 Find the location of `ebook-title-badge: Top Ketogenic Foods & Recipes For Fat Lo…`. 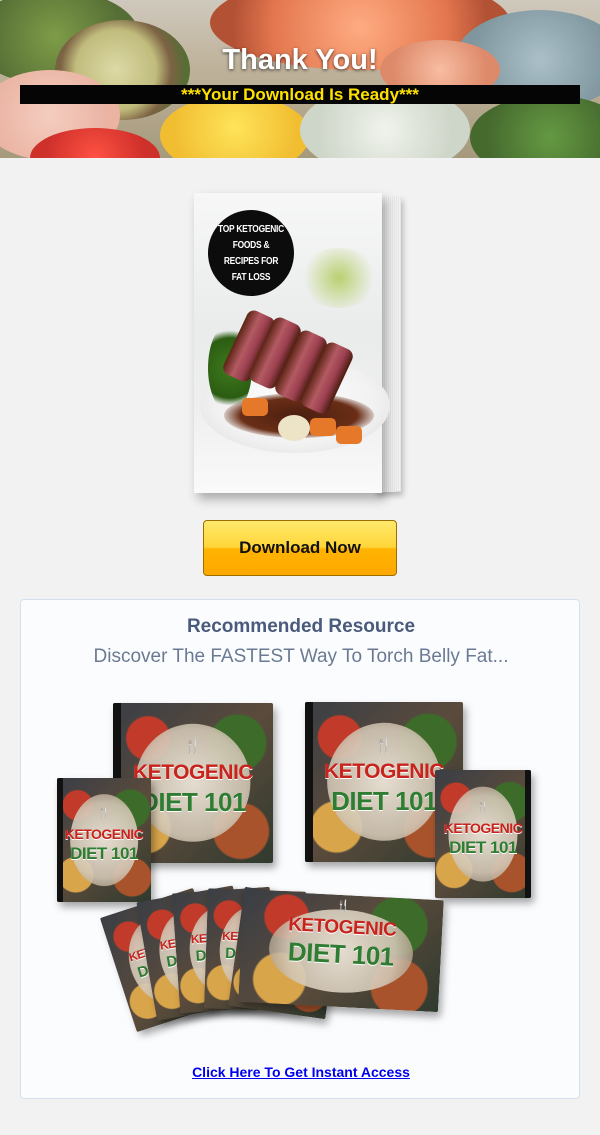

ebook-title-badge: Top Ketogenic Foods & Recipes For Fat Lo… is located at coordinates (251, 253).